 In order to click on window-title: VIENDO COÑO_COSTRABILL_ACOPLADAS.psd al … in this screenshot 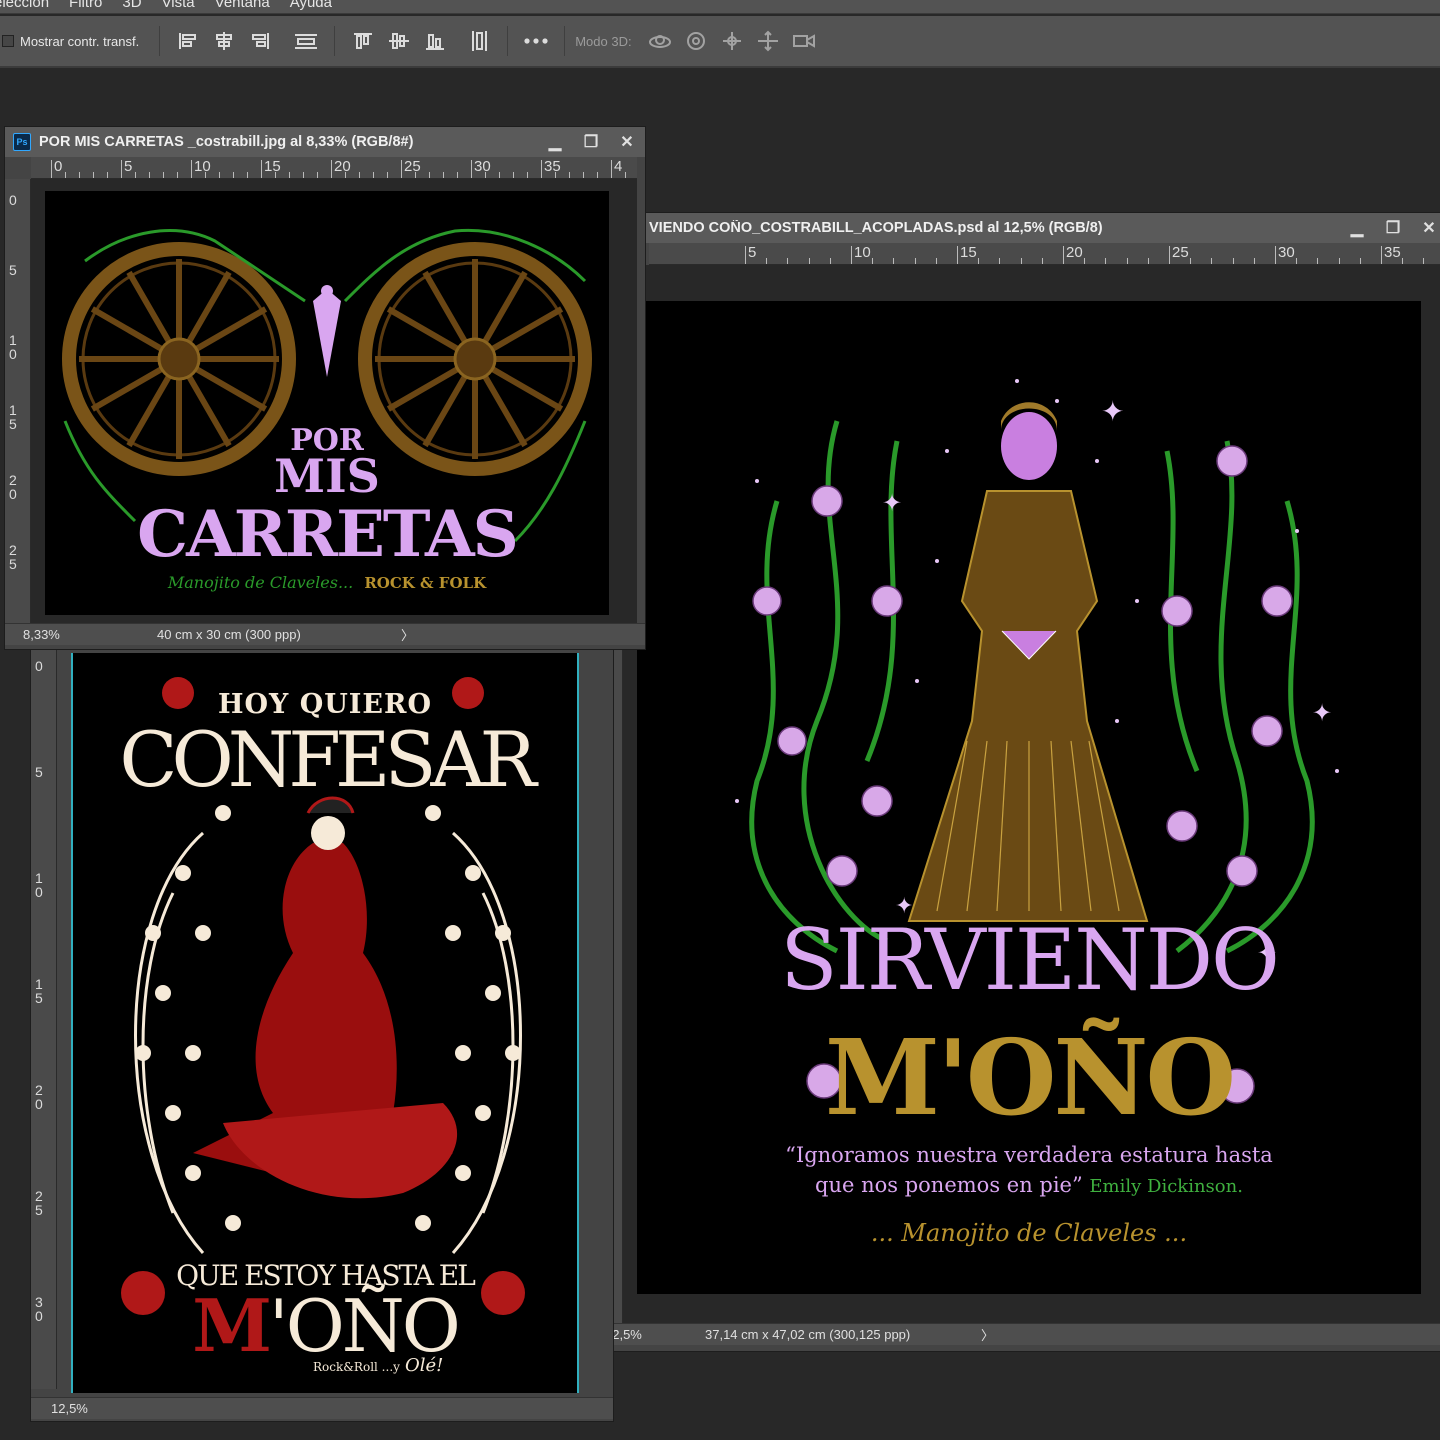, I will do `click(876, 228)`.